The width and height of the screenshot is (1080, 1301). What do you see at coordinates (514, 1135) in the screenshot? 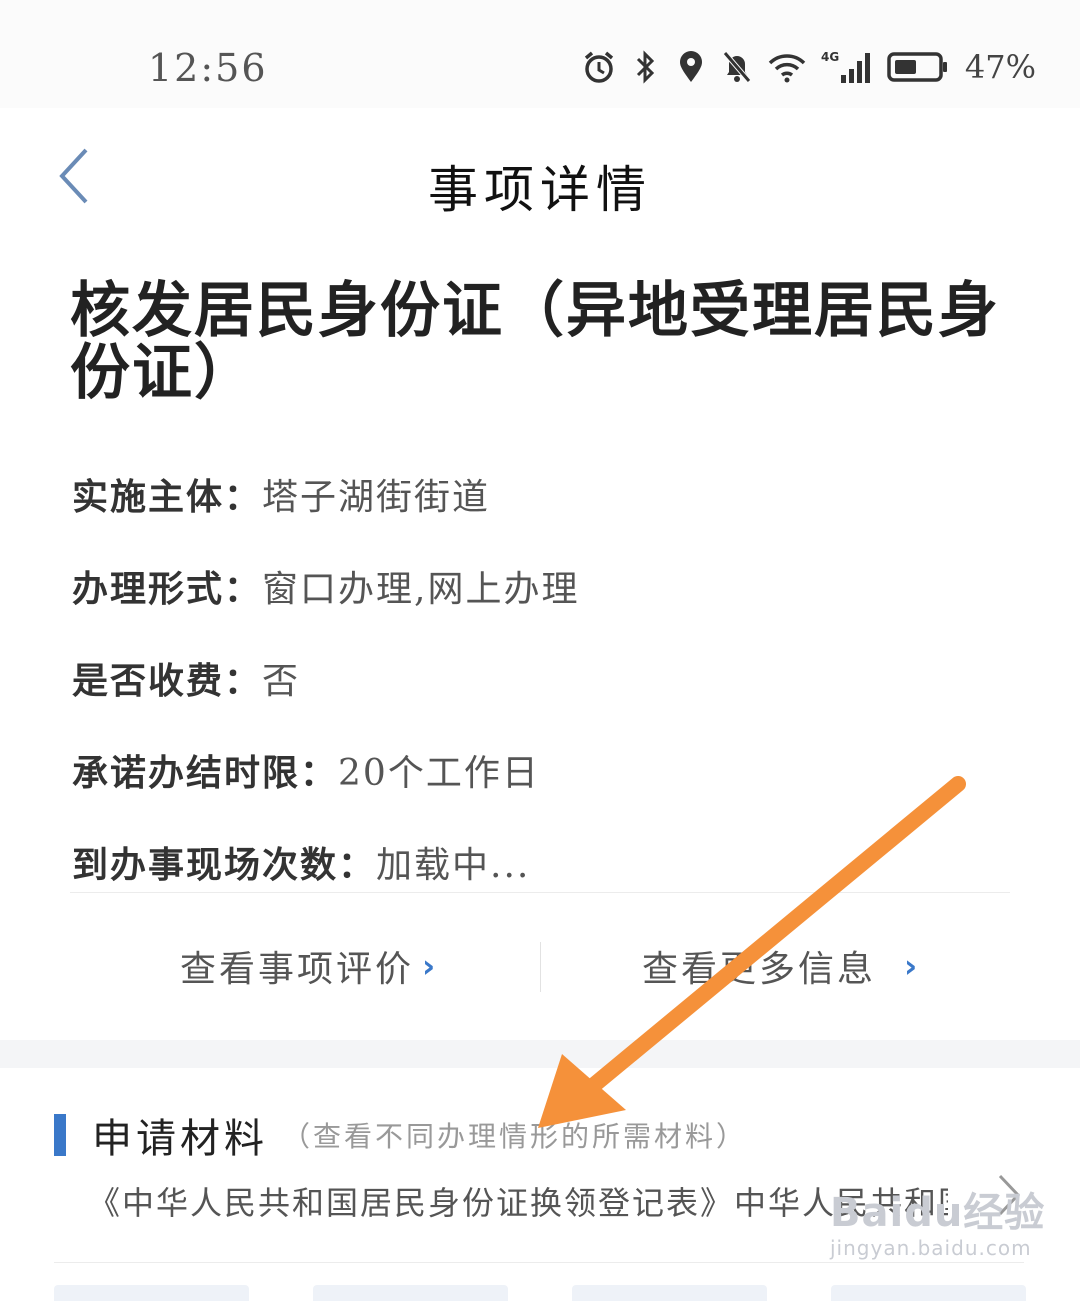
I see `materials-subtitle: （查看不同办理情形的所需材料）` at bounding box center [514, 1135].